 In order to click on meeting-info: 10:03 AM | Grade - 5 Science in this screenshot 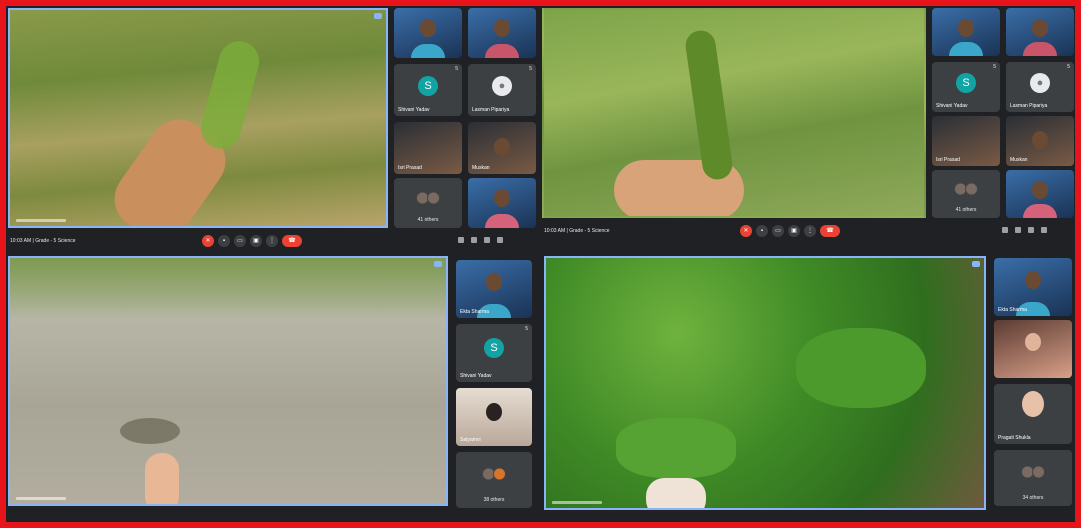, I will do `click(43, 241)`.